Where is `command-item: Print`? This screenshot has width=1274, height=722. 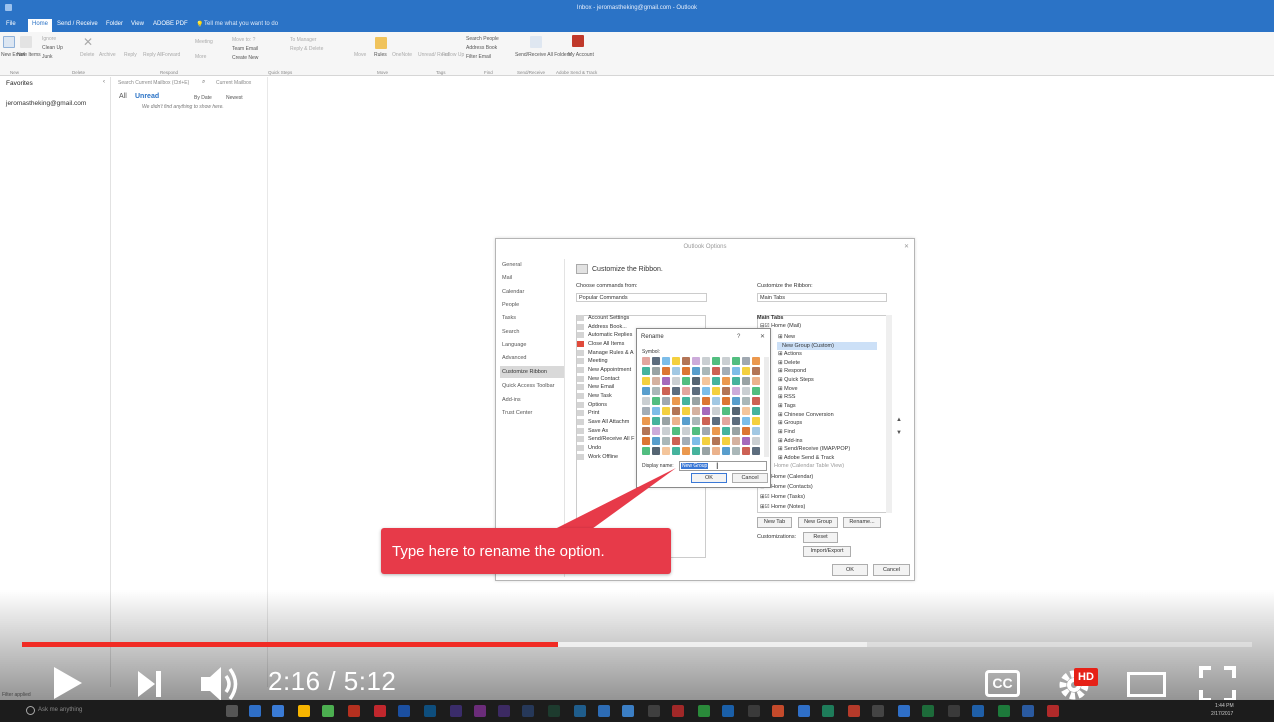 command-item: Print is located at coordinates (593, 413).